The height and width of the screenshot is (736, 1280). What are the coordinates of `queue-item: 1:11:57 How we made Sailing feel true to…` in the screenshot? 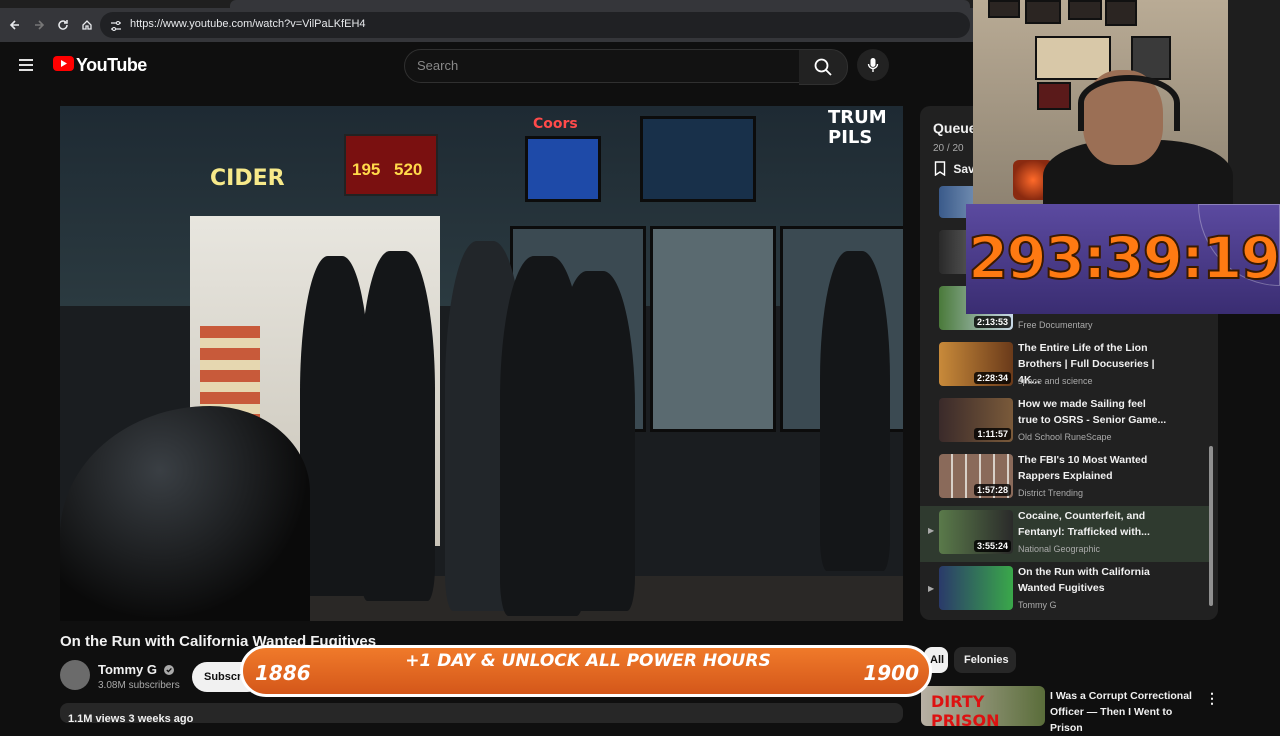 It's located at (1065, 422).